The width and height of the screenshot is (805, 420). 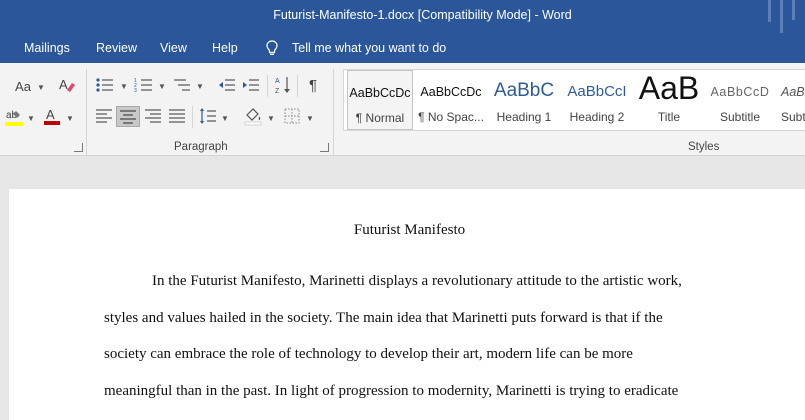 I want to click on style-name: Heading 2, so click(x=597, y=117).